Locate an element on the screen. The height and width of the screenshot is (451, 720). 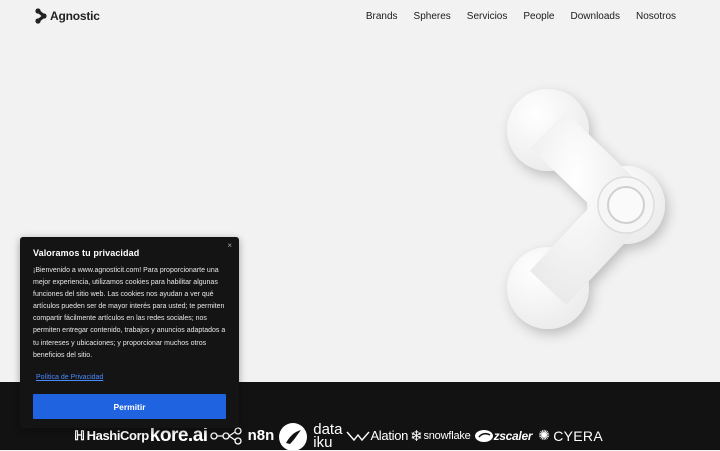
privacy-policy-link: Política de Privacidad is located at coordinates (69, 377).